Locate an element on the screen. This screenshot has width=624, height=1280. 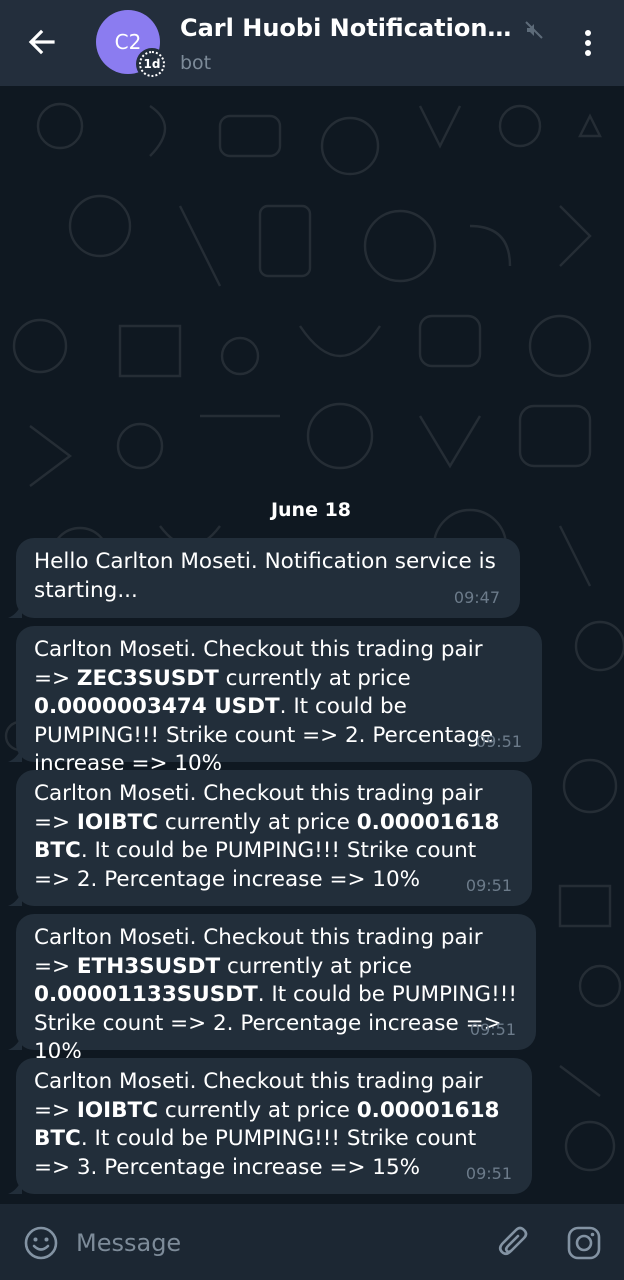
chat-title-block: Carl Huobi Notifications 2... bot is located at coordinates (361, 44).